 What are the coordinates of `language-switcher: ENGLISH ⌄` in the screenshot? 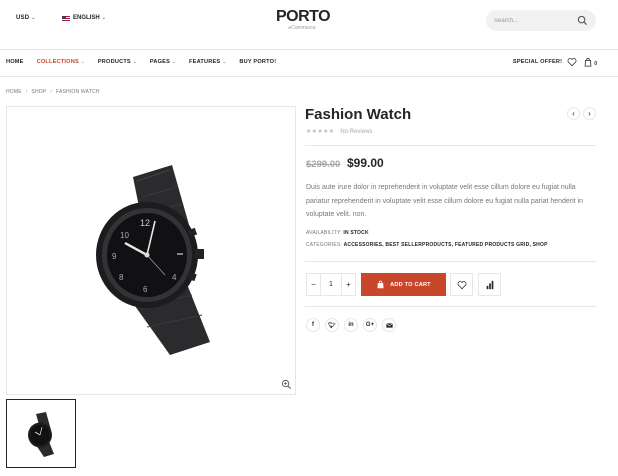 It's located at (84, 18).